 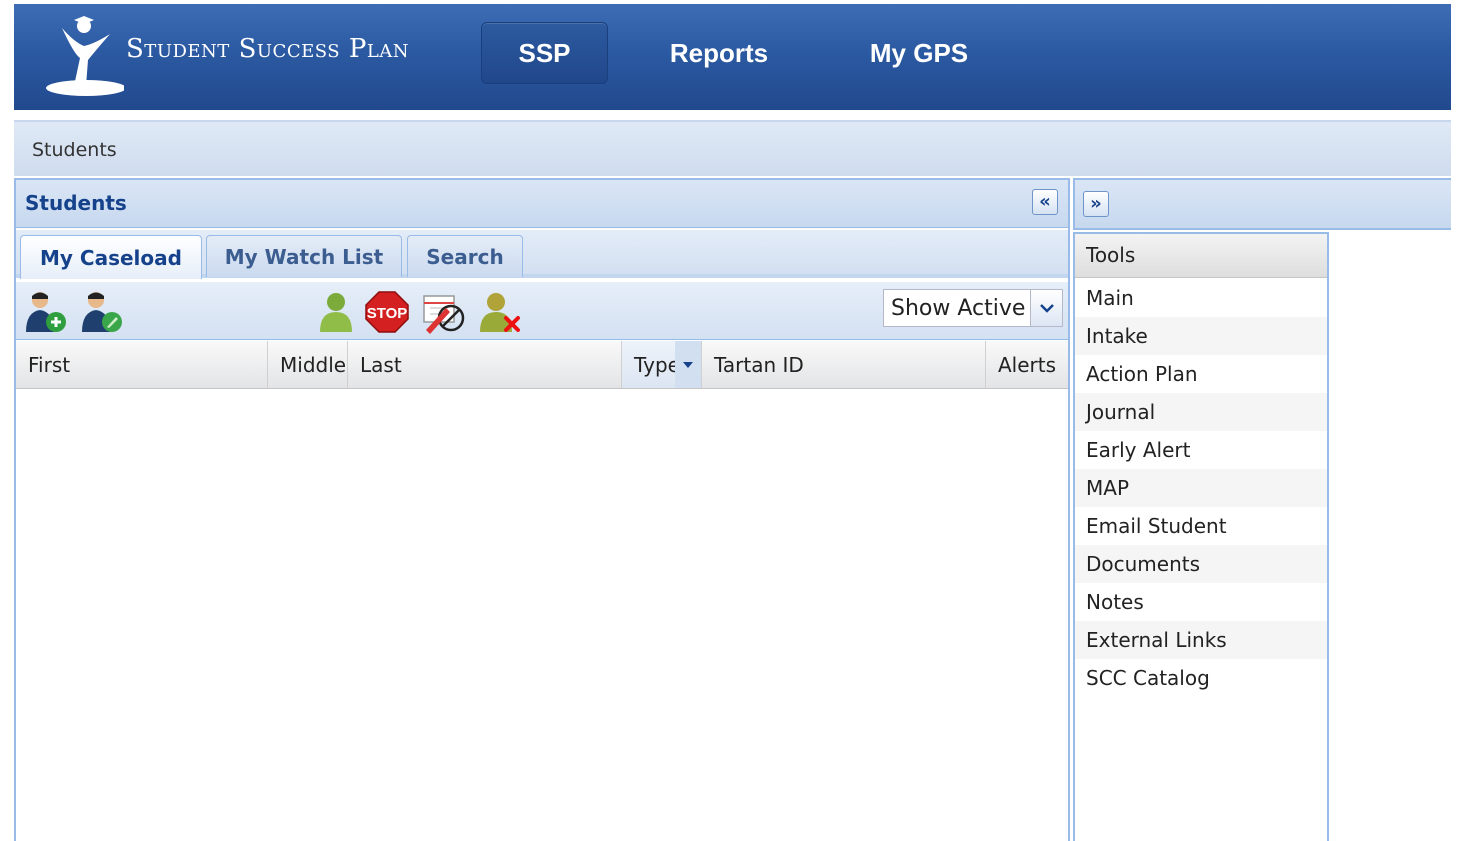 What do you see at coordinates (337, 312) in the screenshot?
I see `student-icon` at bounding box center [337, 312].